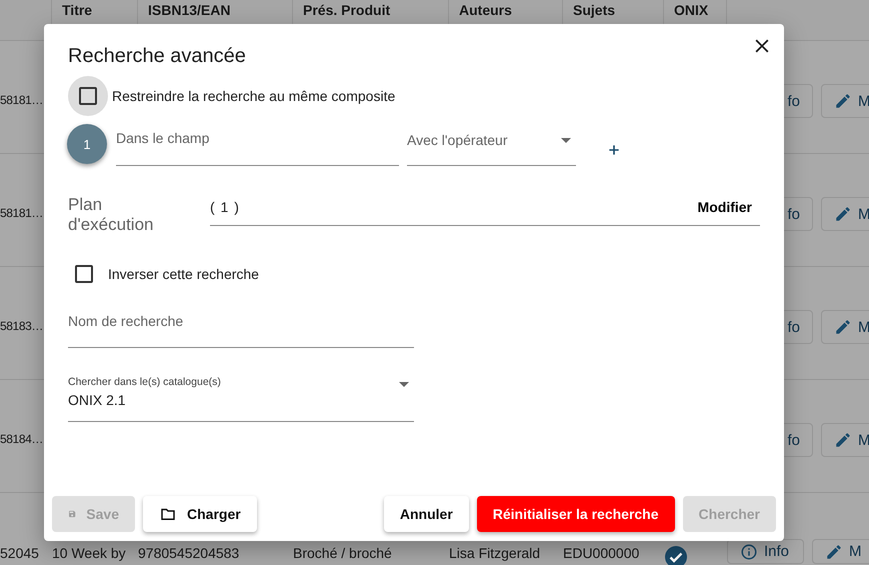 The width and height of the screenshot is (869, 565). I want to click on name-input: Nom de recherche, so click(241, 328).